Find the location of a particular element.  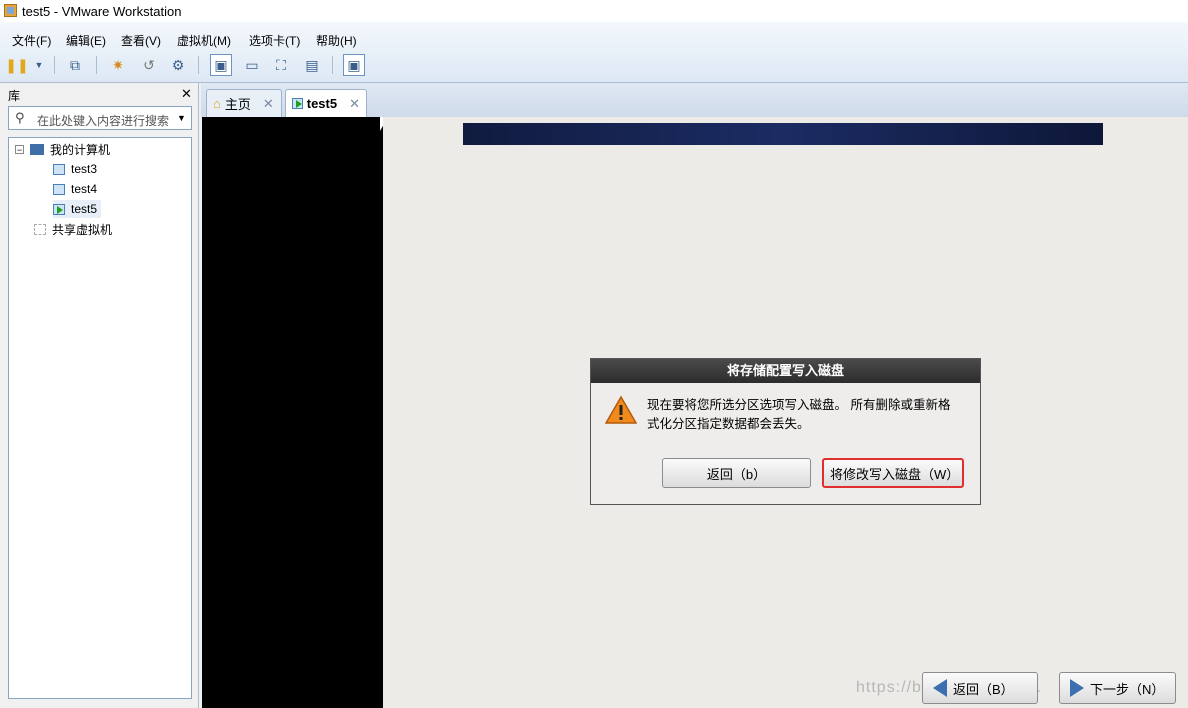

thumbnail-icon: ▣ is located at coordinates (354, 65).